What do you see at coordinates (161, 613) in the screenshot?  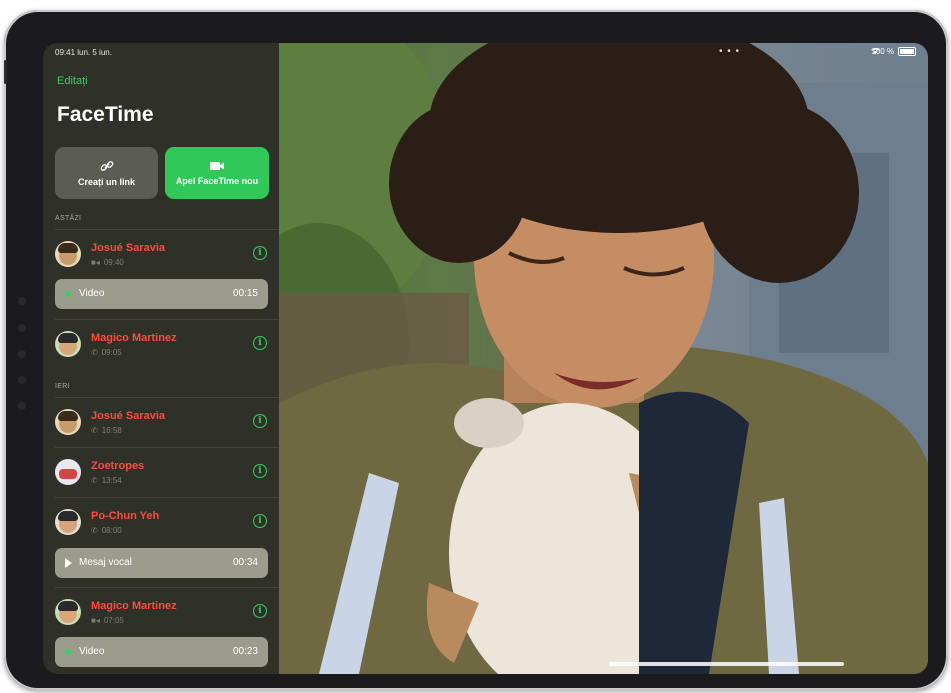 I see `call-row: Magico Martinez ■◂ 07:05 i` at bounding box center [161, 613].